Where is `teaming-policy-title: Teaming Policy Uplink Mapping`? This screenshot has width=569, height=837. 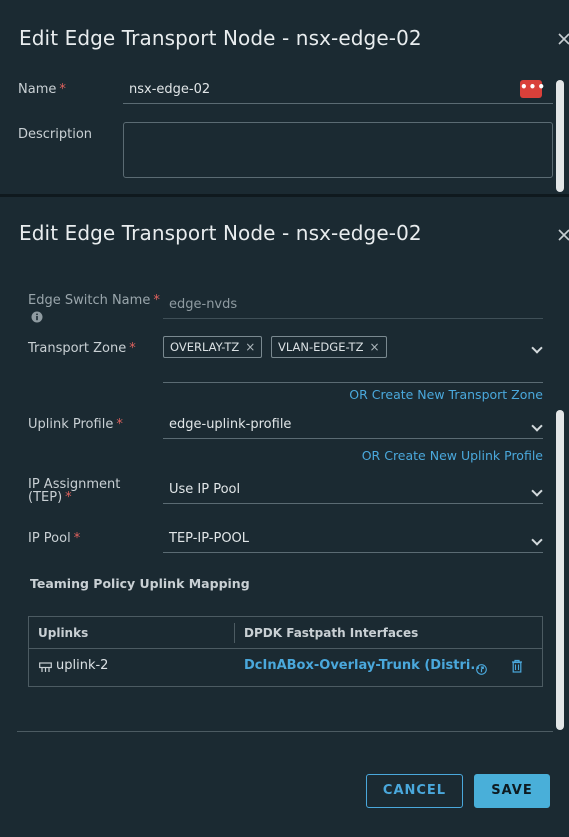
teaming-policy-title: Teaming Policy Uplink Mapping is located at coordinates (140, 583).